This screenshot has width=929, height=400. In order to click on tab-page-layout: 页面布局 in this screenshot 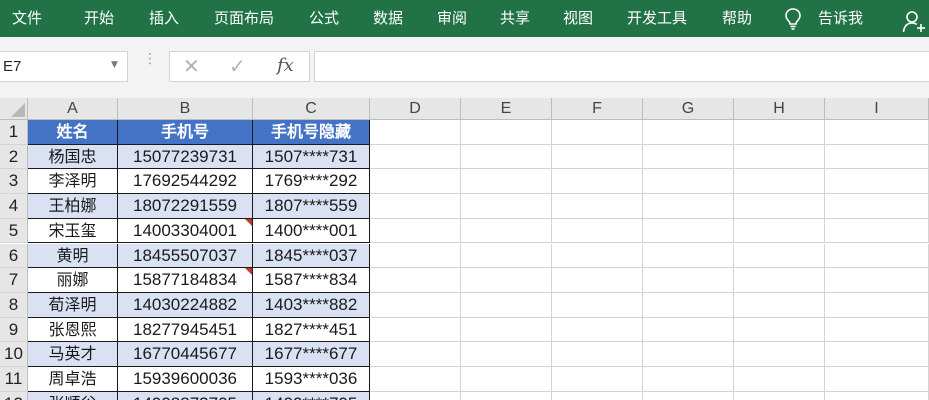, I will do `click(244, 18)`.